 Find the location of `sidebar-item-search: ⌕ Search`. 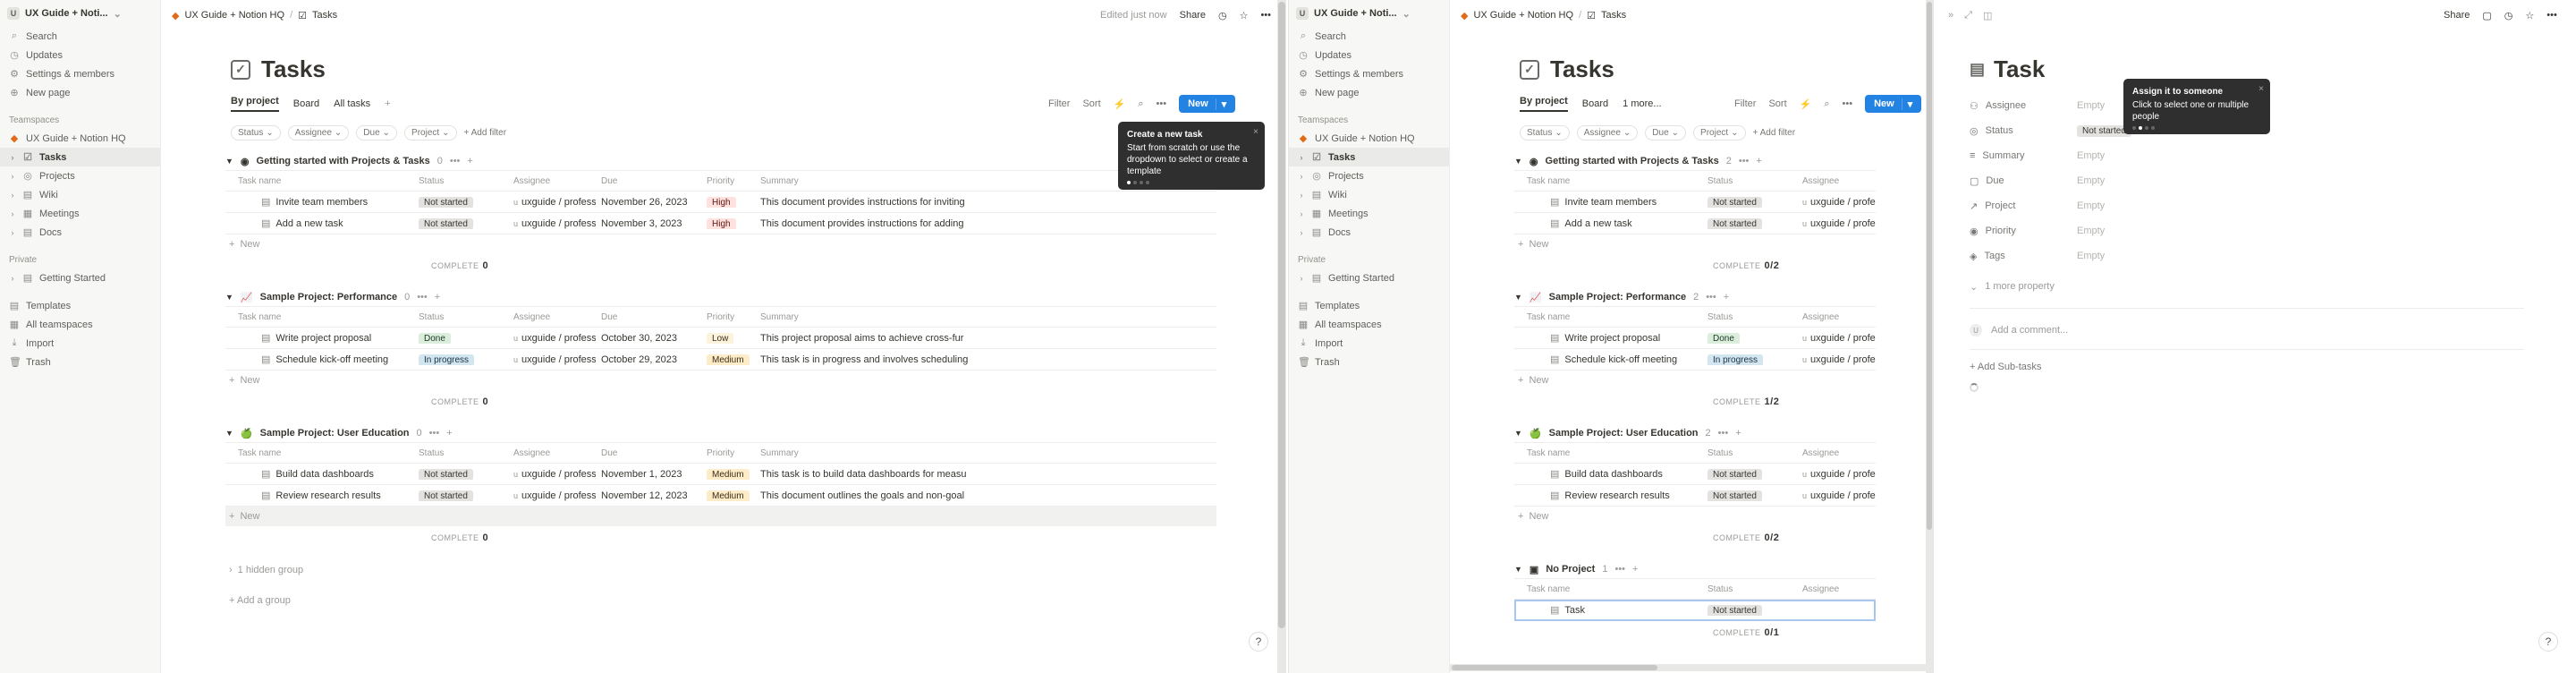

sidebar-item-search: ⌕ Search is located at coordinates (1369, 37).